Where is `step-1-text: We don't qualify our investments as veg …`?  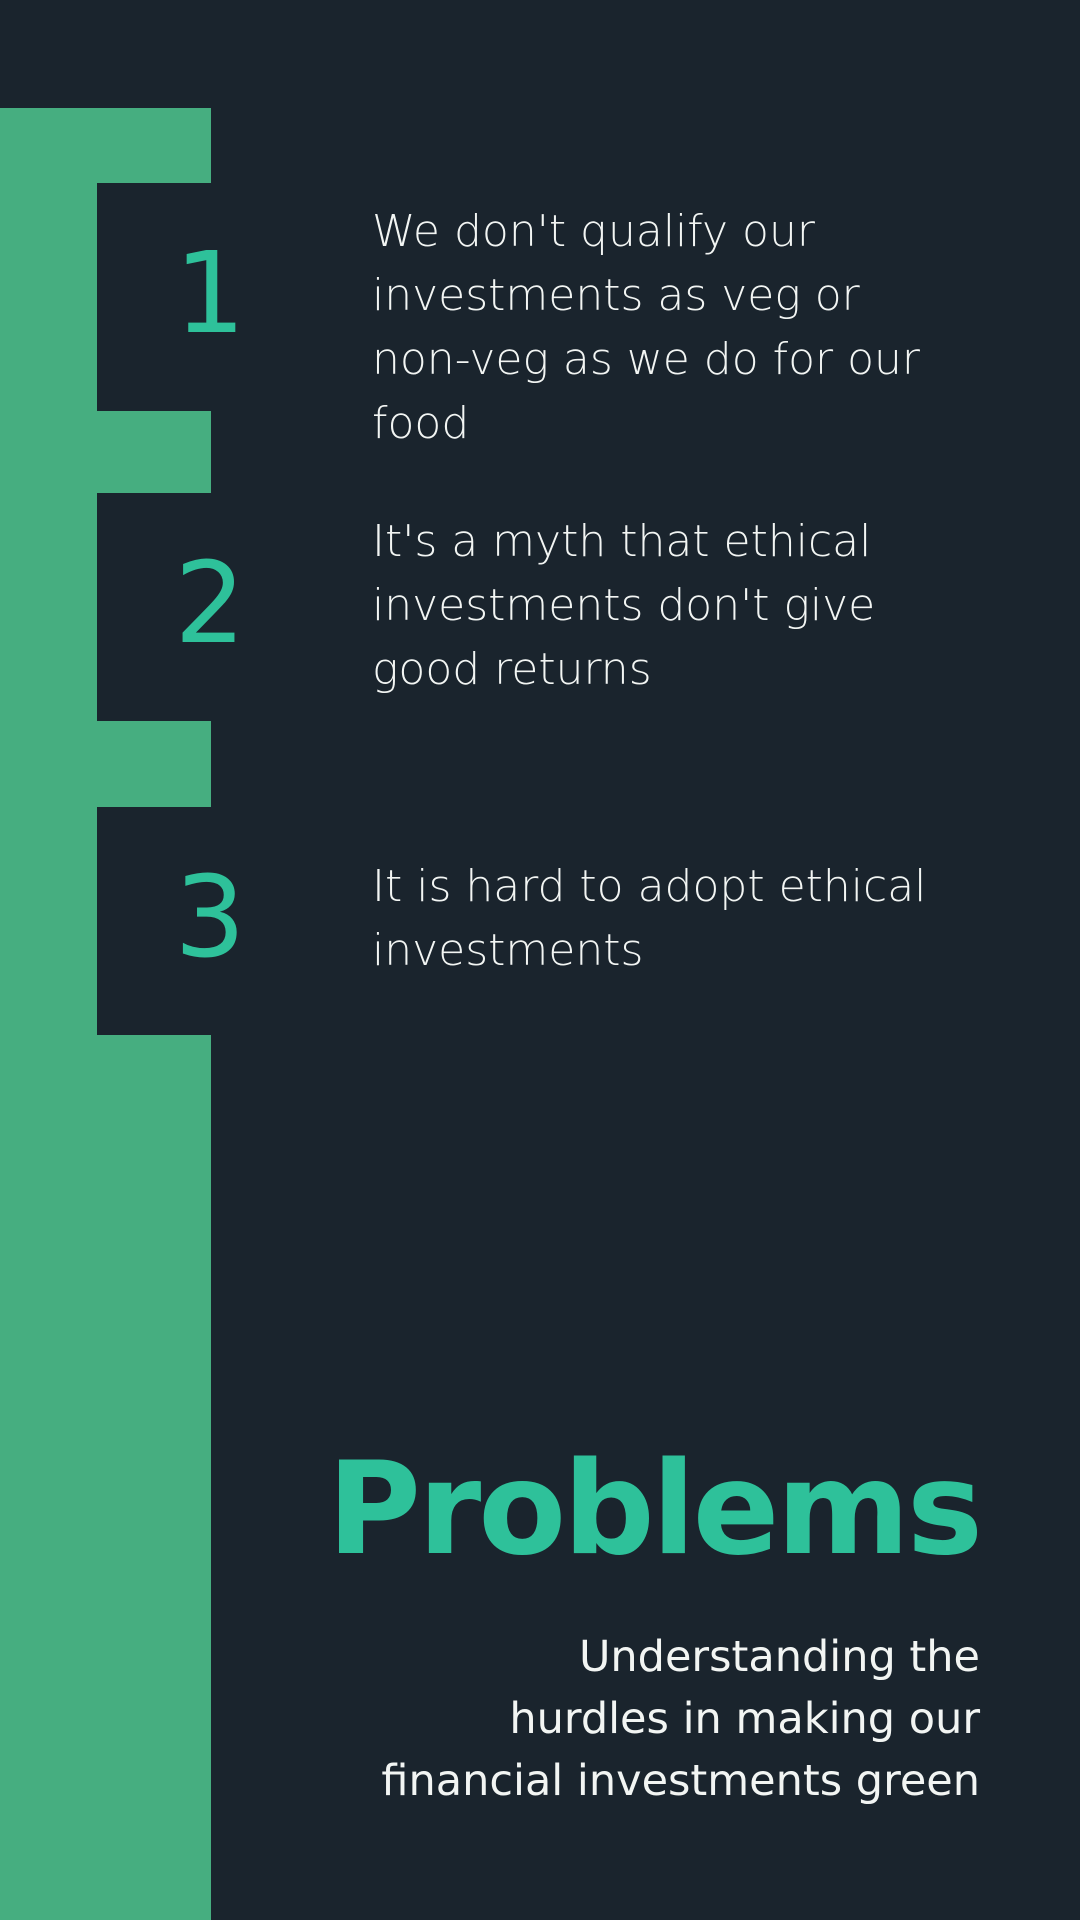
step-1-text: We don't qualify our investments as veg … is located at coordinates (646, 327).